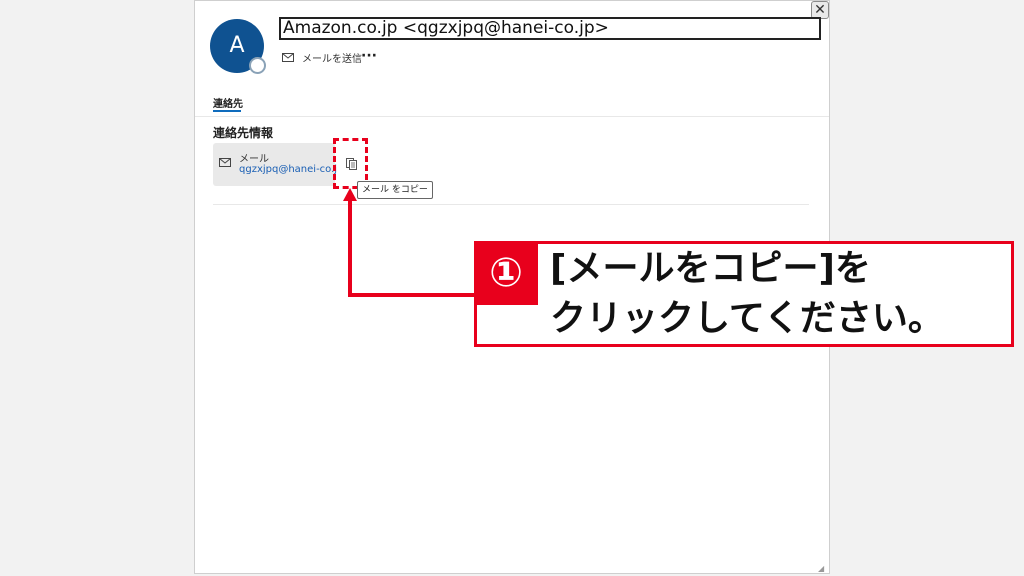 The height and width of the screenshot is (576, 1024). I want to click on instruction-line-1: [メールをコピー]を, so click(710, 268).